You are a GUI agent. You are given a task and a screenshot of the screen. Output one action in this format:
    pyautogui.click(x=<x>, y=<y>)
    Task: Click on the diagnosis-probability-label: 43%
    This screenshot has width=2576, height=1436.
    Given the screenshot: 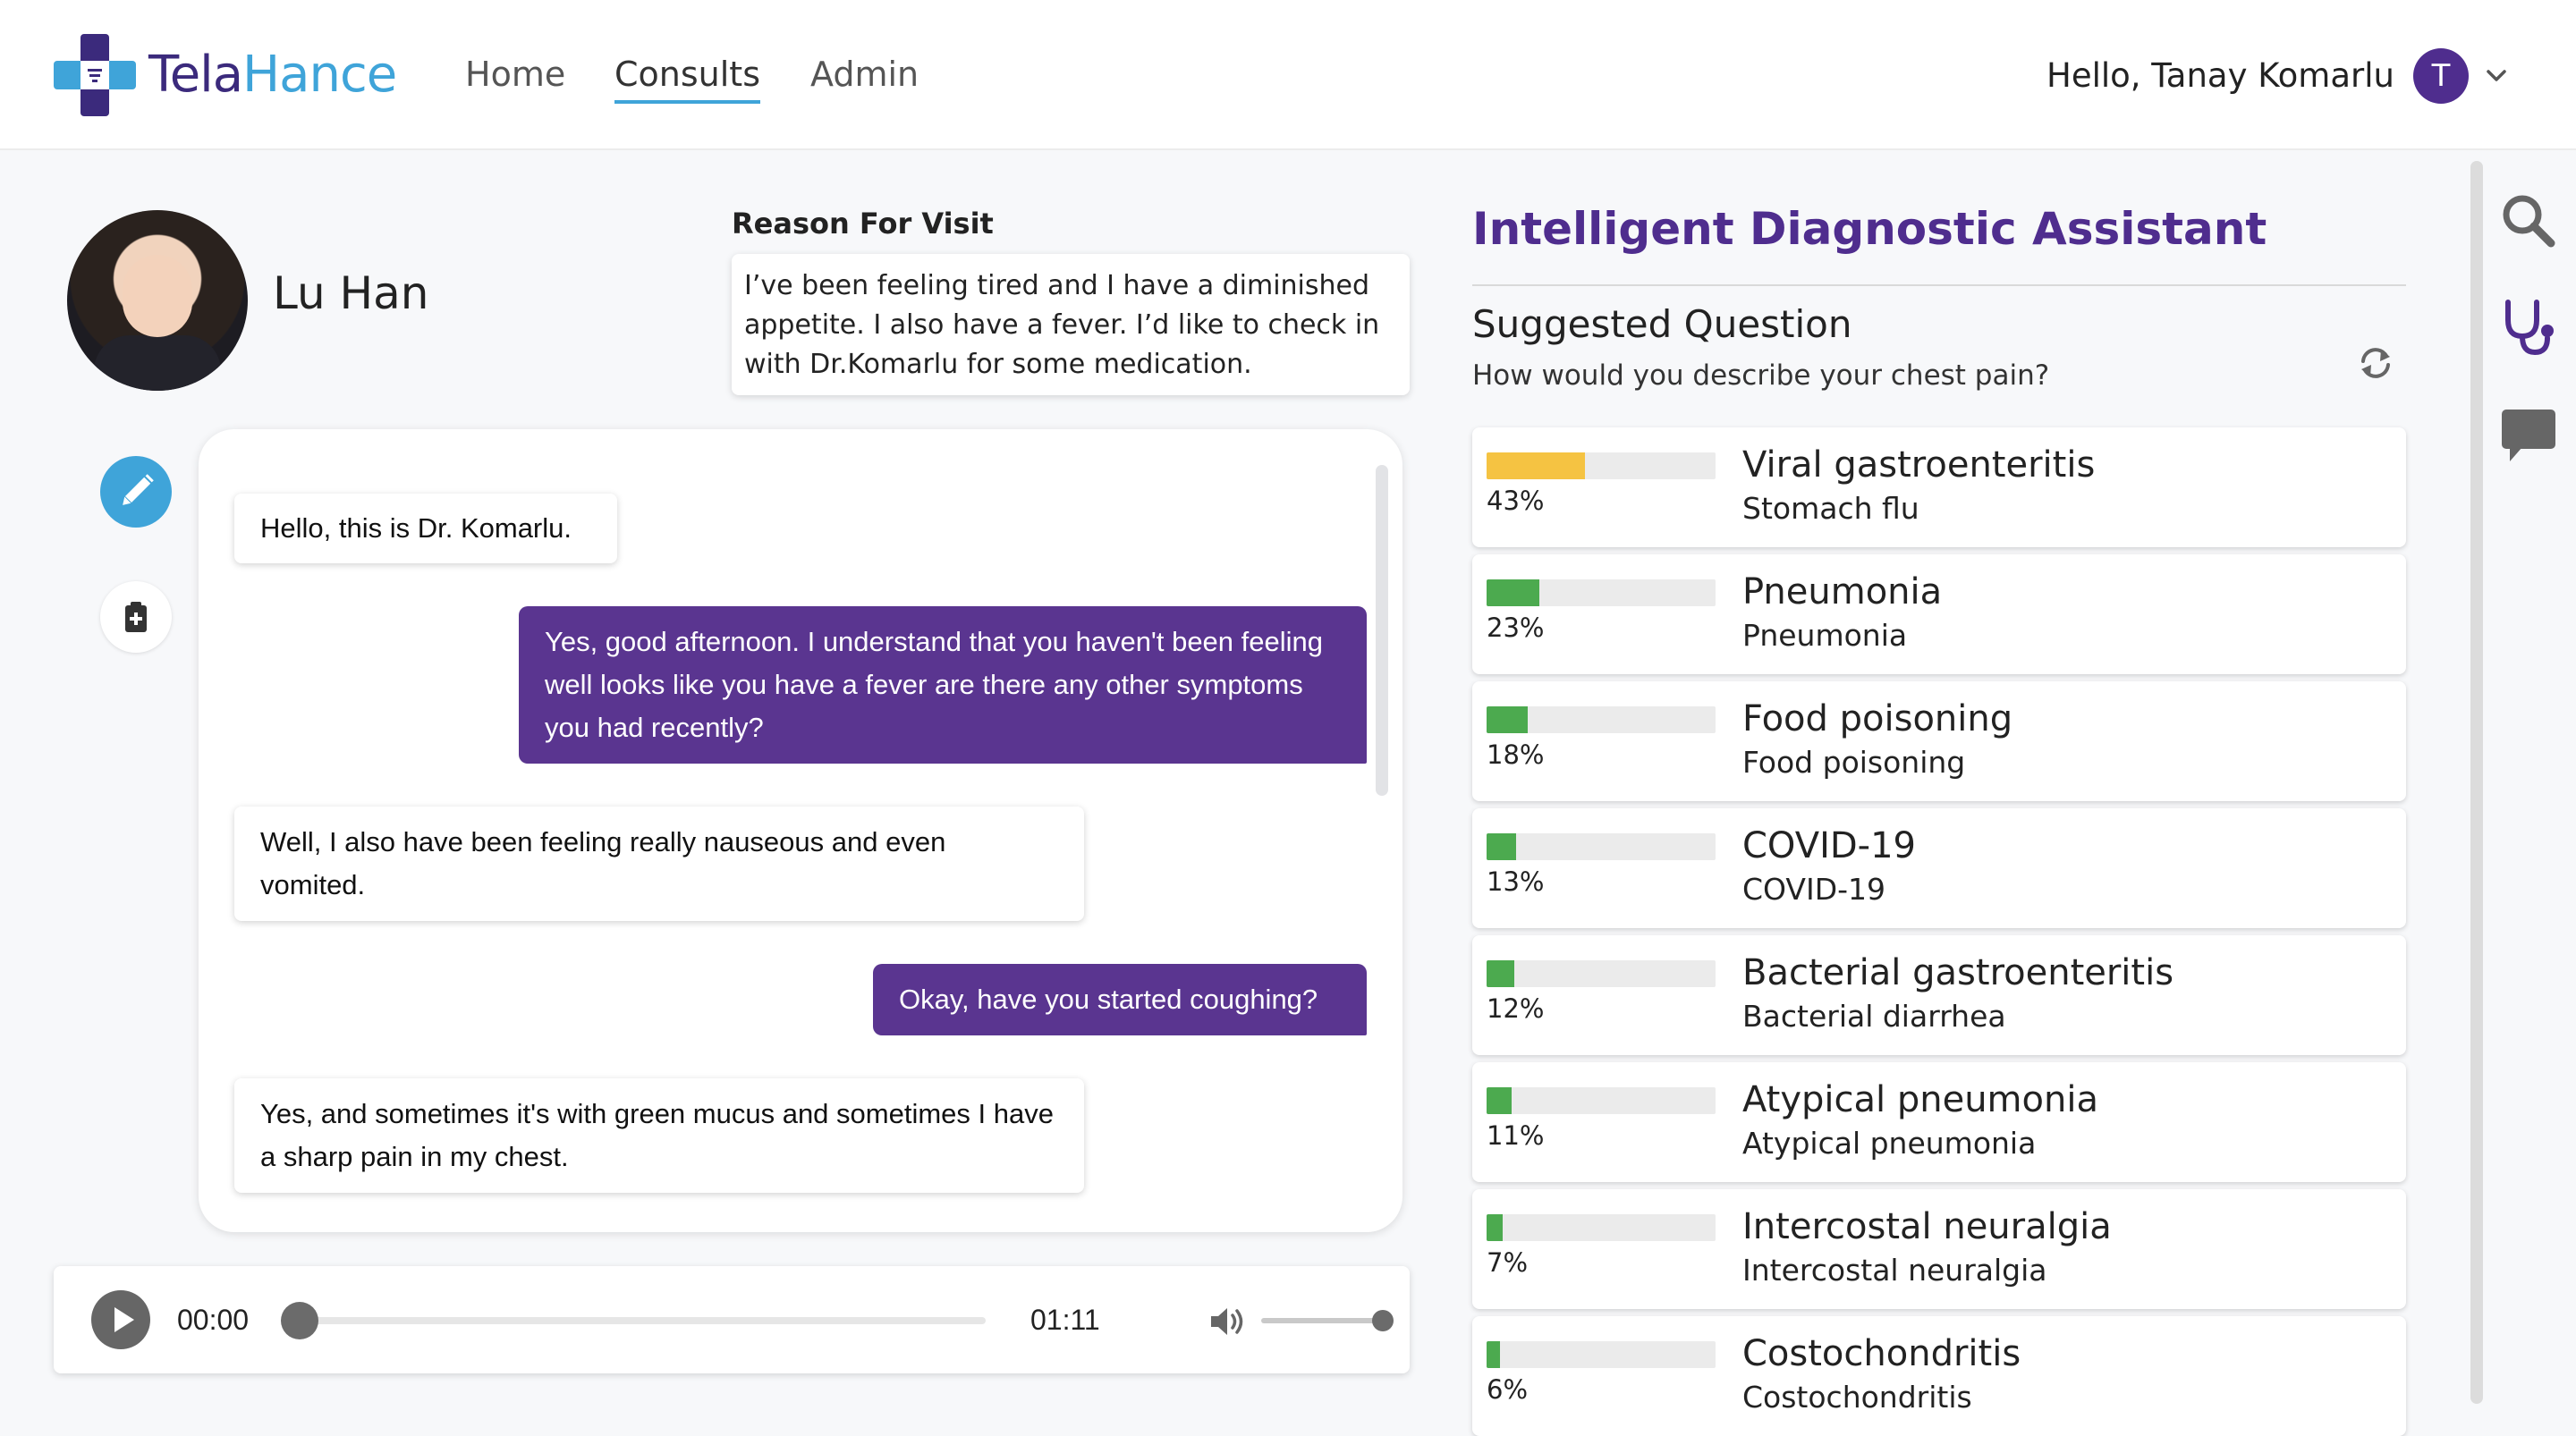 What is the action you would take?
    pyautogui.click(x=1516, y=501)
    